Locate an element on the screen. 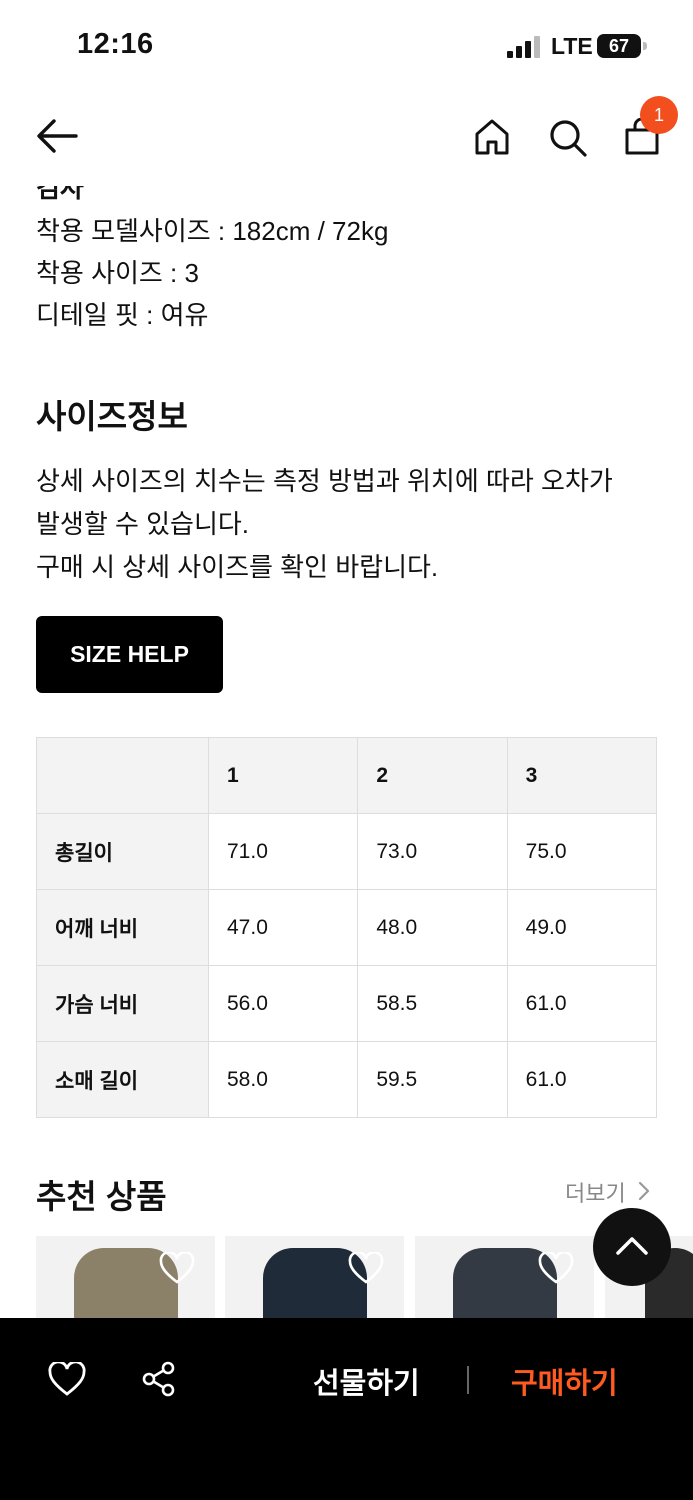 Image resolution: width=693 pixels, height=1500 pixels. chevron-right-icon is located at coordinates (644, 1191).